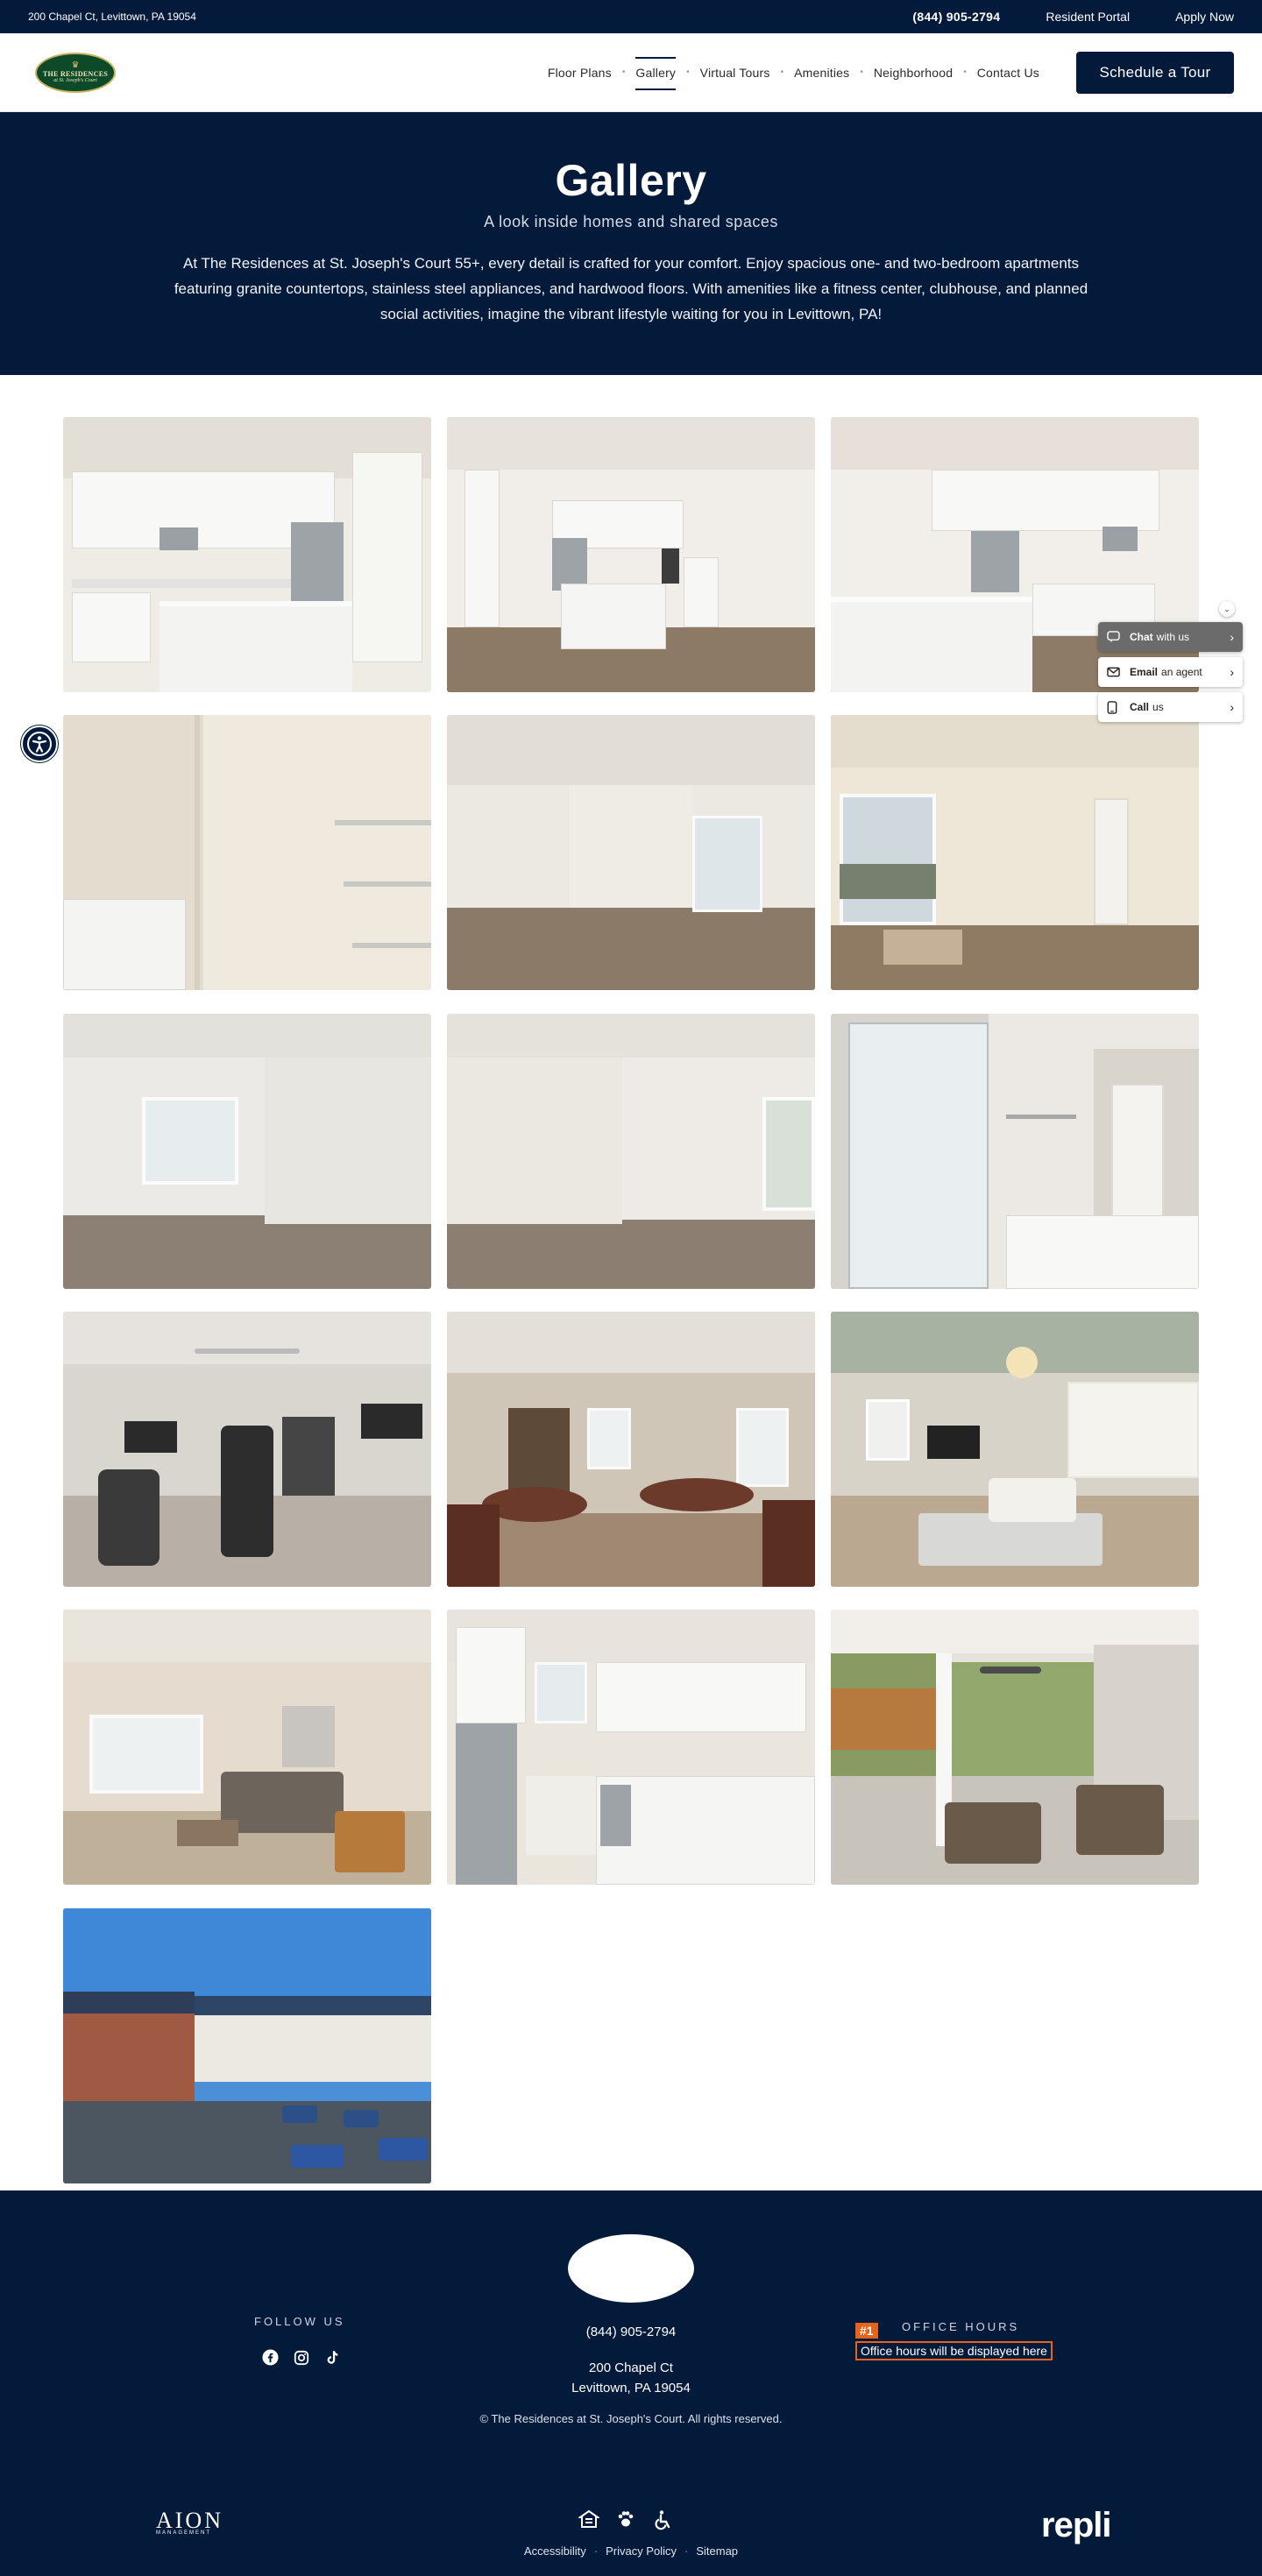 The height and width of the screenshot is (2576, 1262). I want to click on gallery-photo-bathroom, so click(1015, 1151).